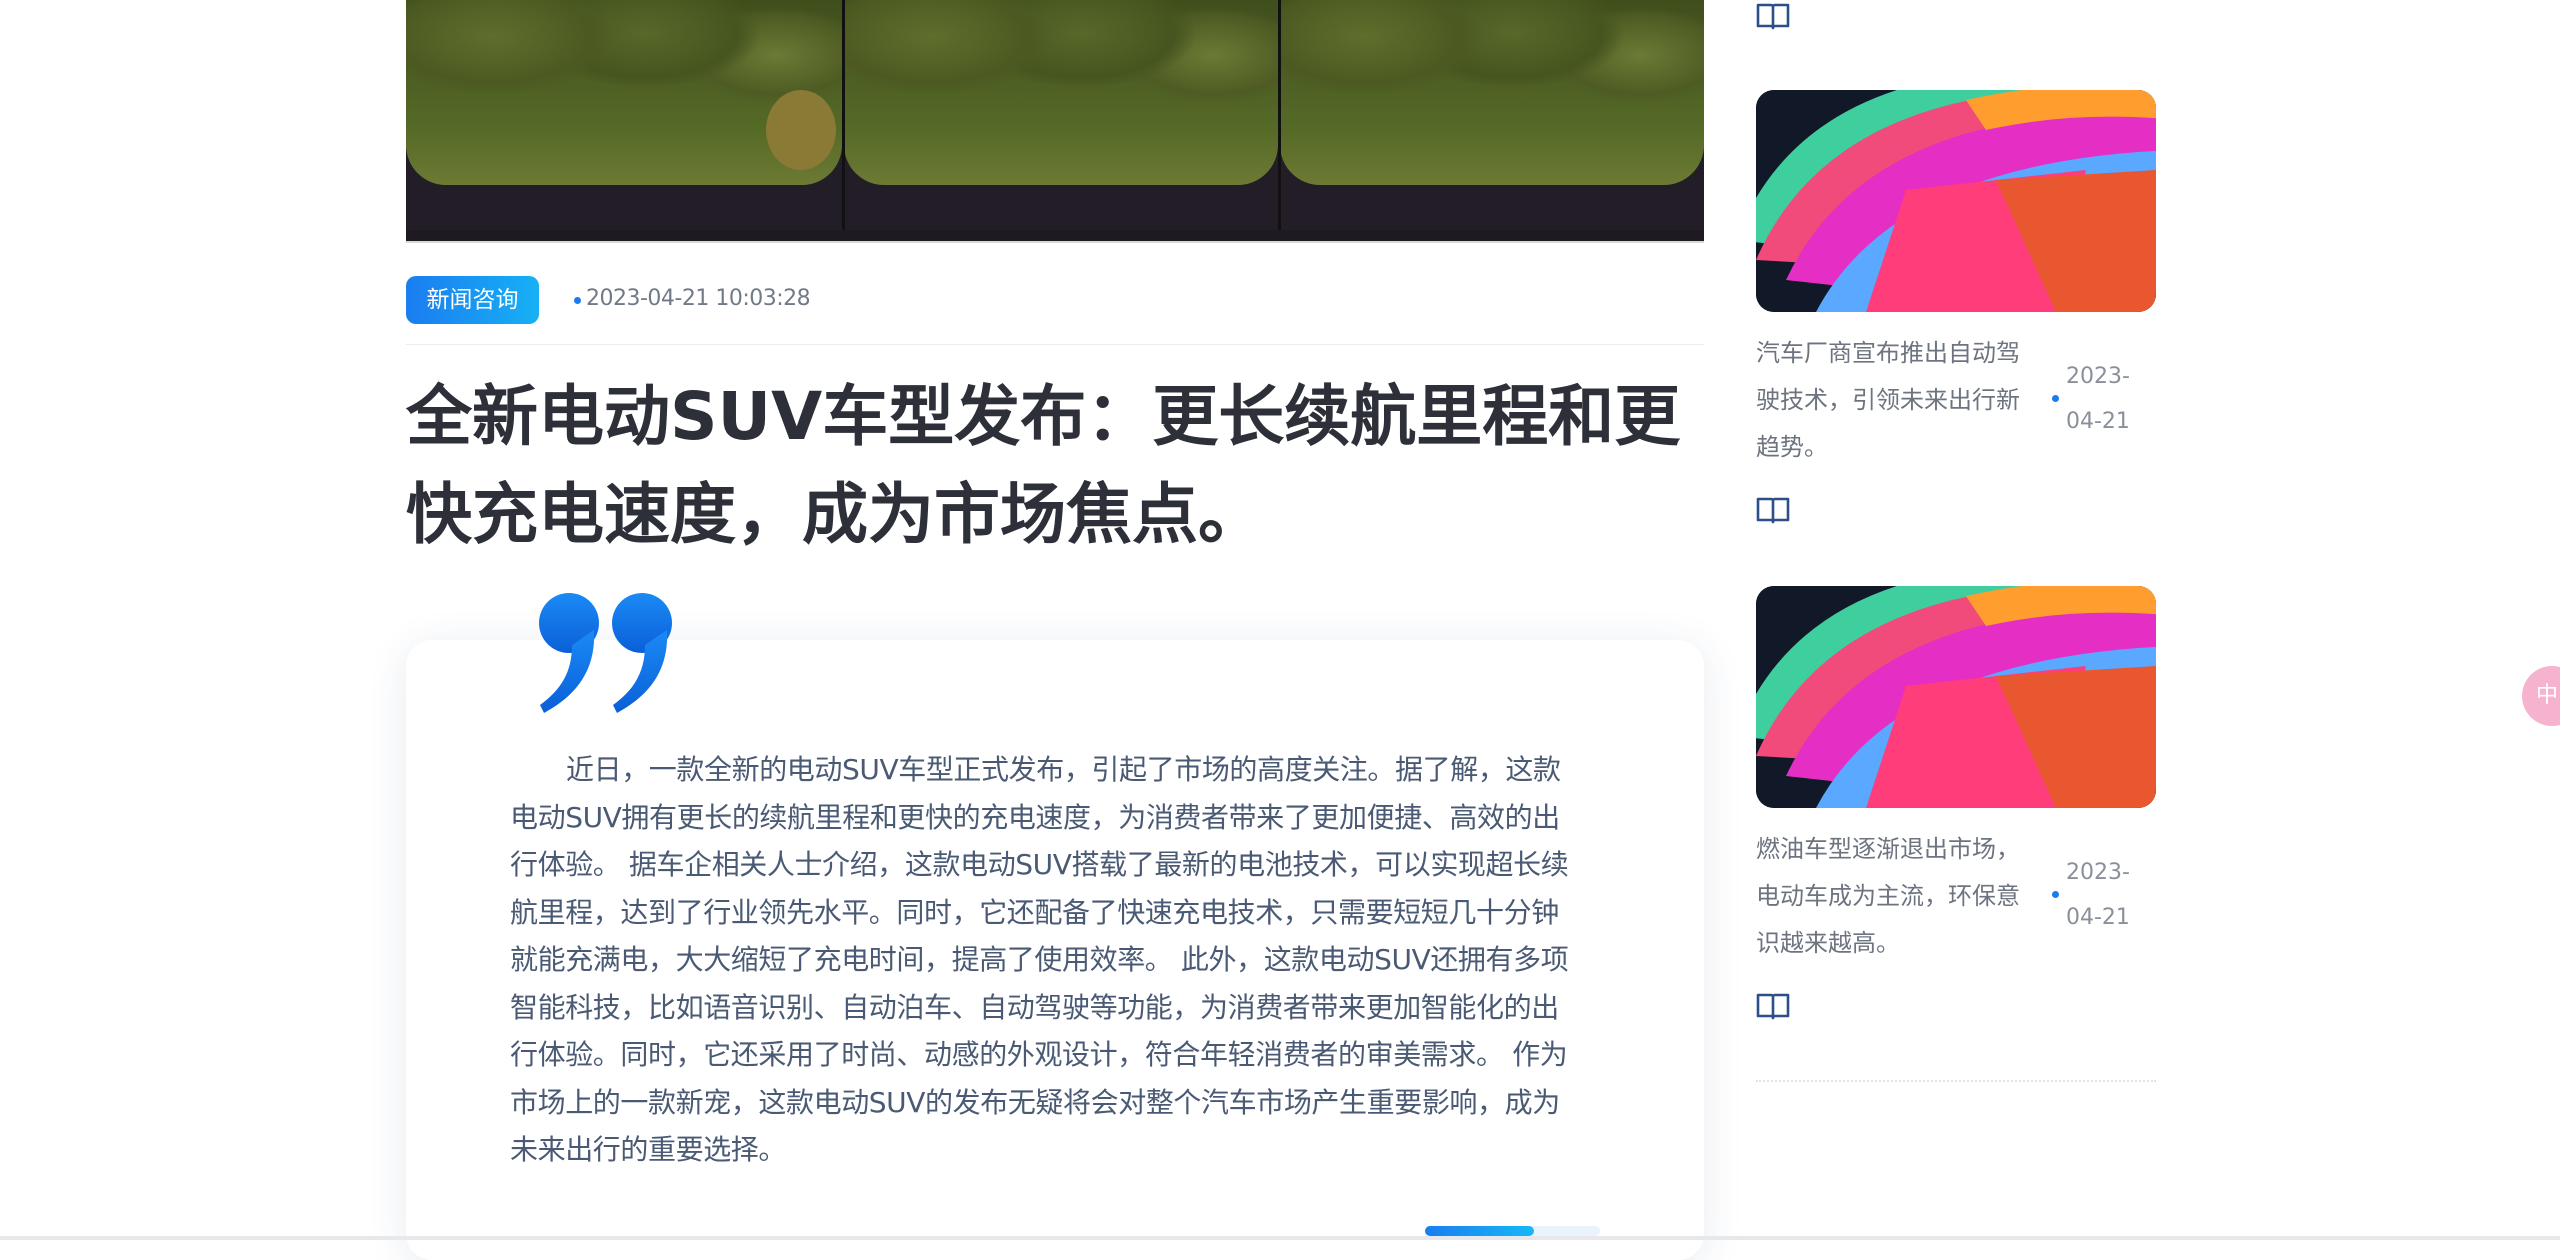 This screenshot has height=1260, width=2560. I want to click on category-tag: 新闻咨询, so click(472, 300).